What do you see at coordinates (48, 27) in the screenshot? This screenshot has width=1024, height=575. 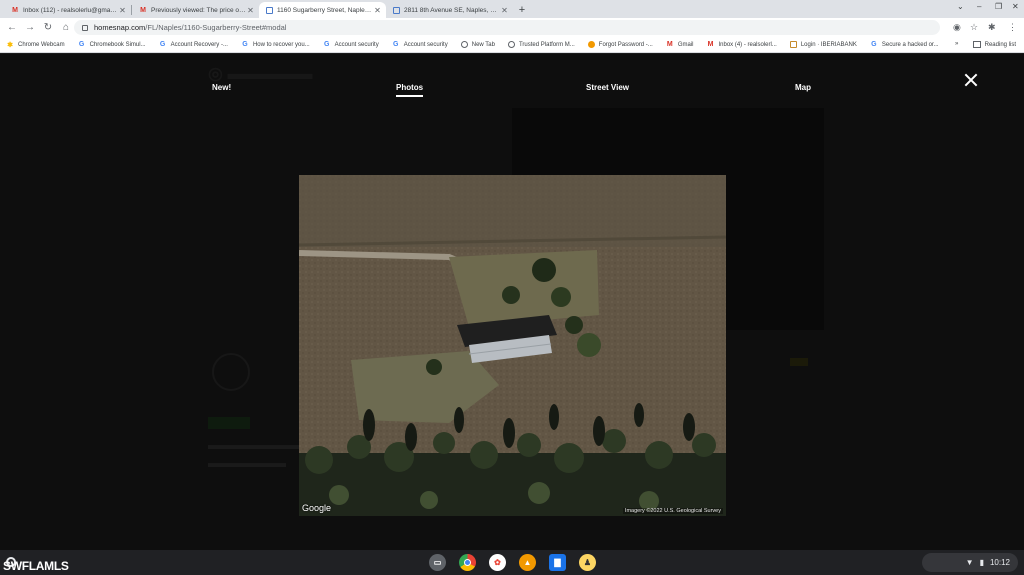 I see `reload-icon: ↻` at bounding box center [48, 27].